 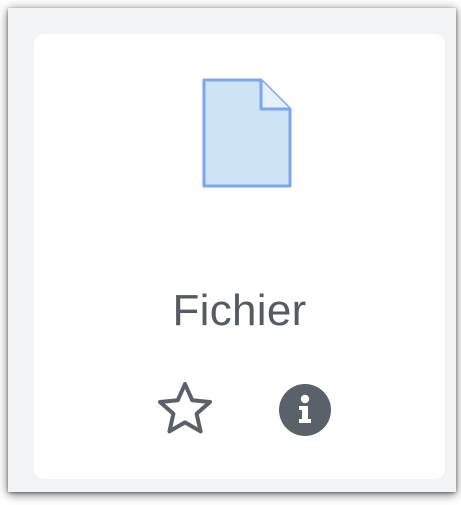 I want to click on activity-actions, so click(x=239, y=409).